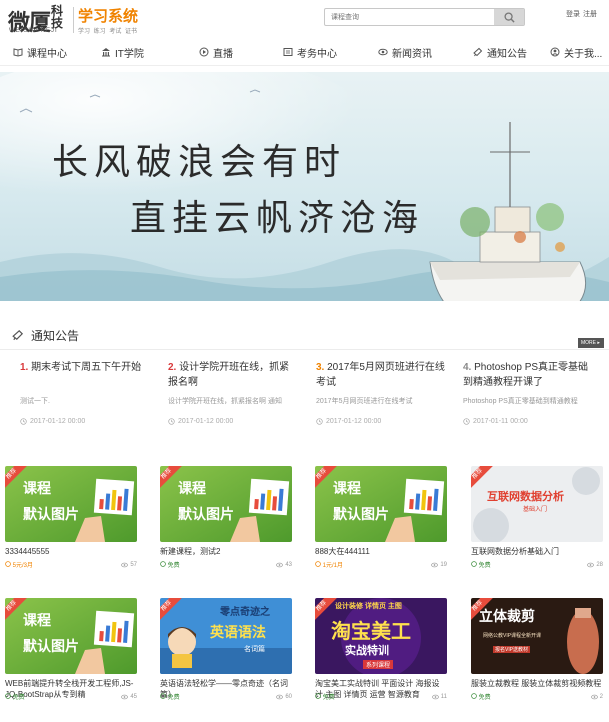  I want to click on course-card: 课程 默认图片 推荐 新建课程，测试2 免费 43, so click(226, 517).